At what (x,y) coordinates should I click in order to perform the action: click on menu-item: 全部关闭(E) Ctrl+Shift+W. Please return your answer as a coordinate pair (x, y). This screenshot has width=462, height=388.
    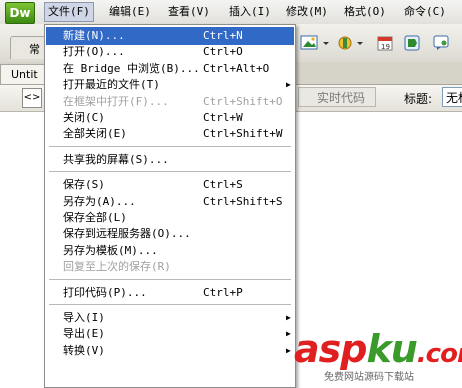
    Looking at the image, I should click on (170, 134).